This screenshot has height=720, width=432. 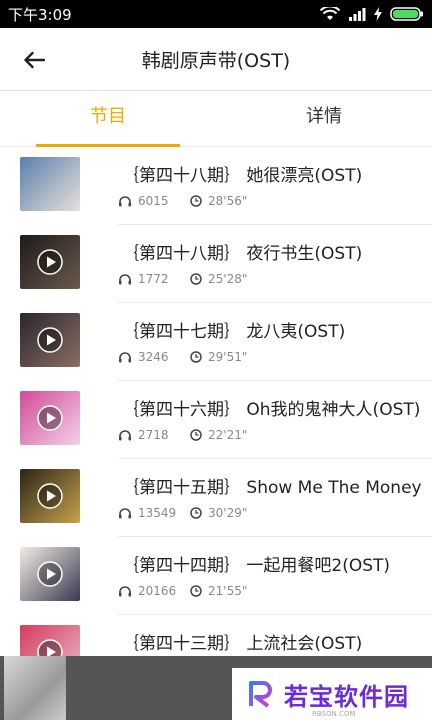 I want to click on episode-row: ｛第四十八期｝ 夜行书生(OST) 1772 25'28", so click(x=216, y=264).